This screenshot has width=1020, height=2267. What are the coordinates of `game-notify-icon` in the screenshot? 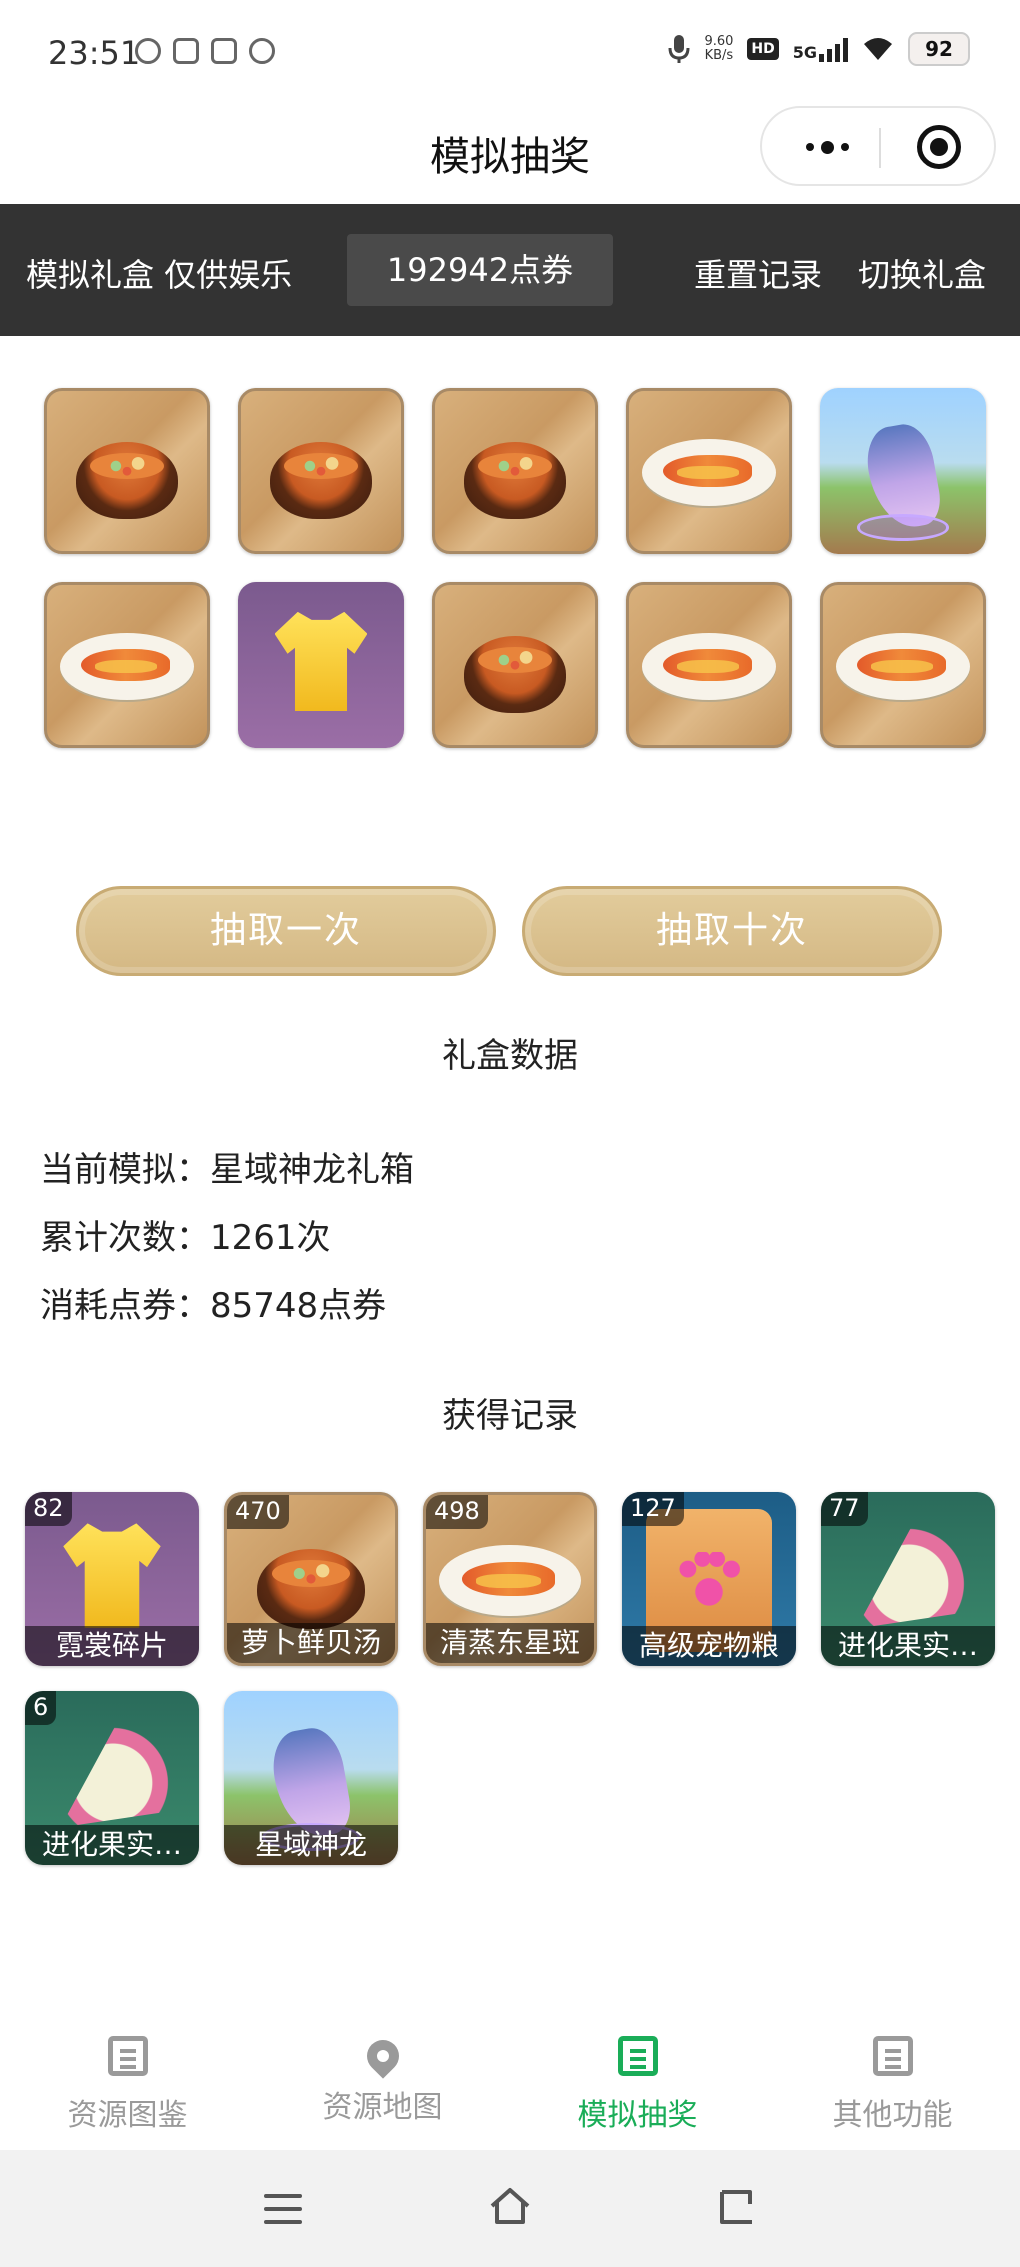 It's located at (224, 51).